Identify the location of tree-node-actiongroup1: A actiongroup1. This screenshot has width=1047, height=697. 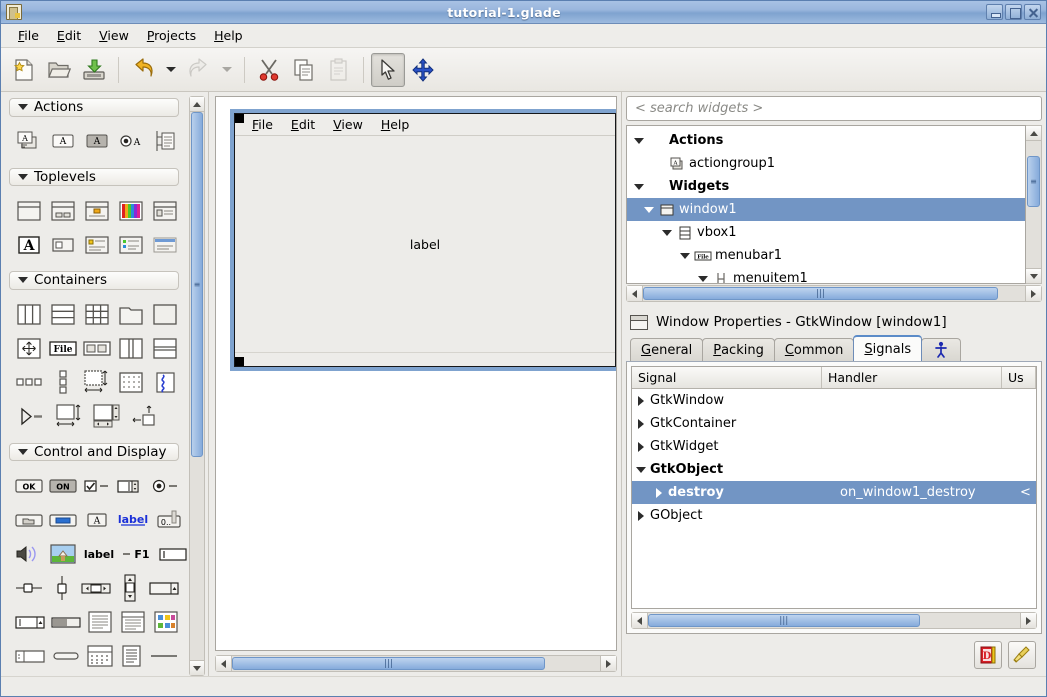
(826, 163).